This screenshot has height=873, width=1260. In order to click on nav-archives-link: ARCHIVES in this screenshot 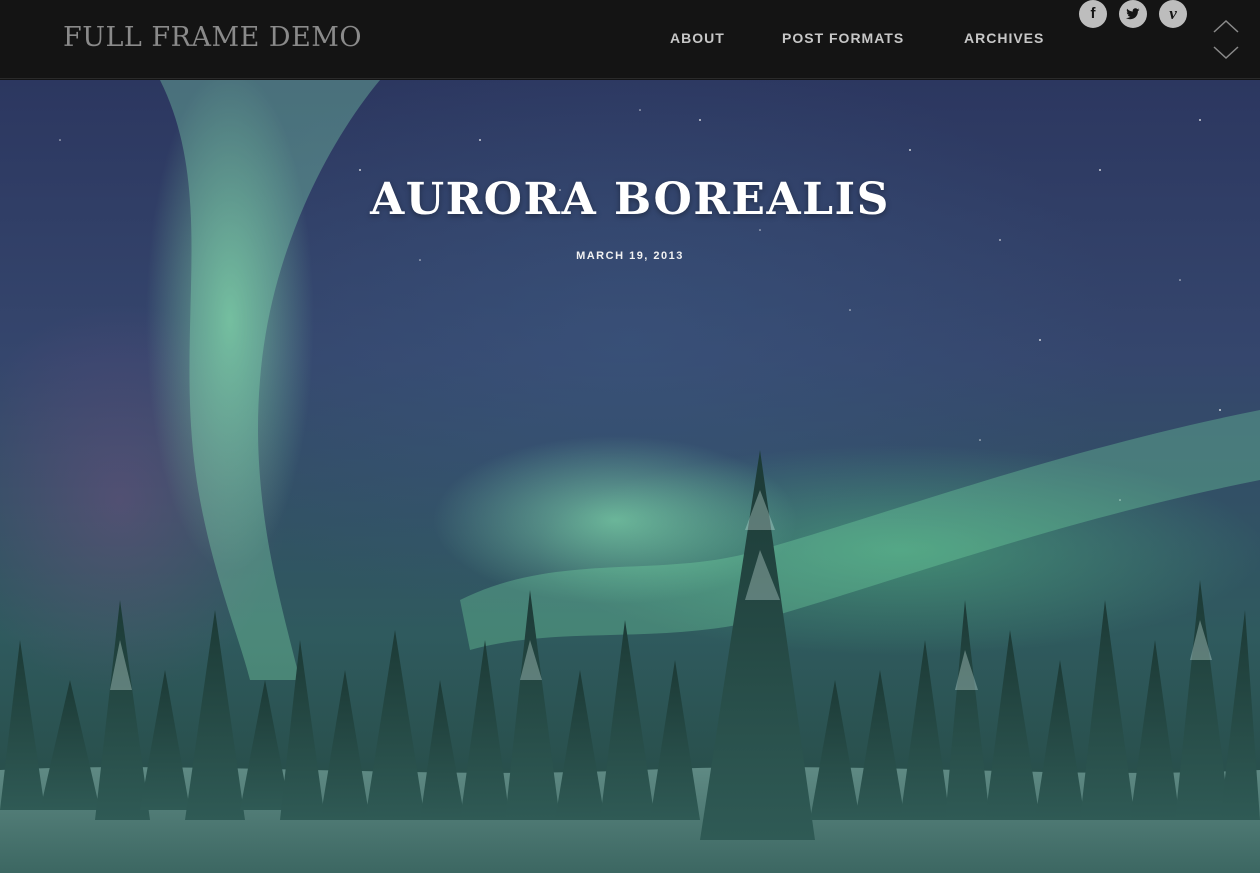, I will do `click(1004, 38)`.